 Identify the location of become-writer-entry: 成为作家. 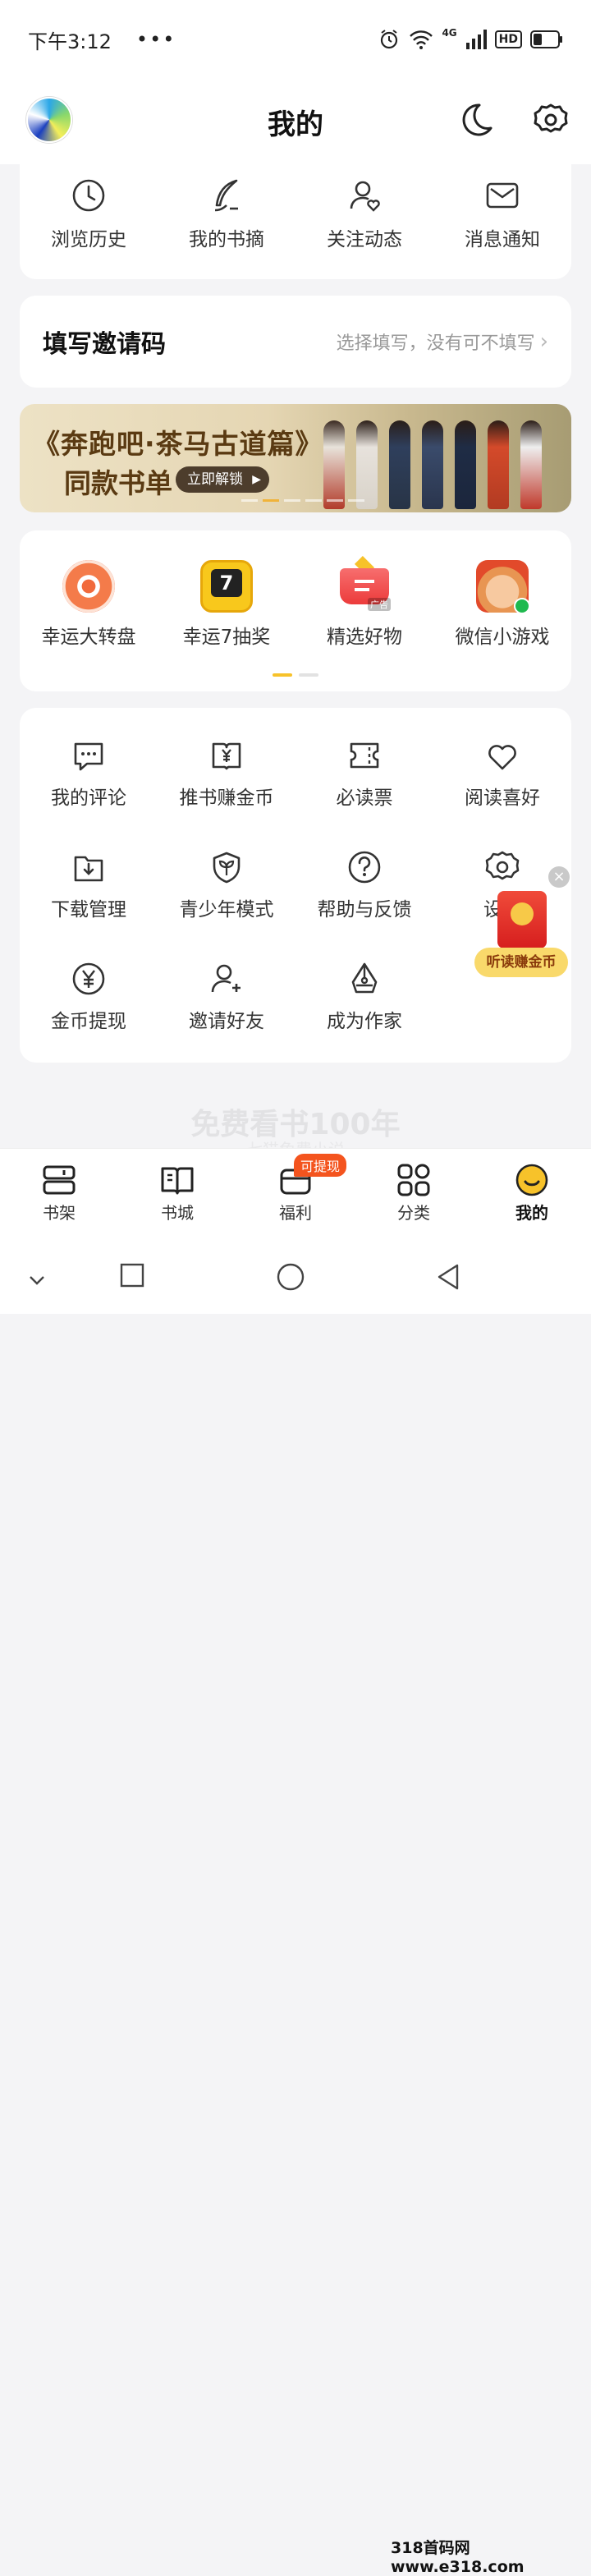
(364, 997).